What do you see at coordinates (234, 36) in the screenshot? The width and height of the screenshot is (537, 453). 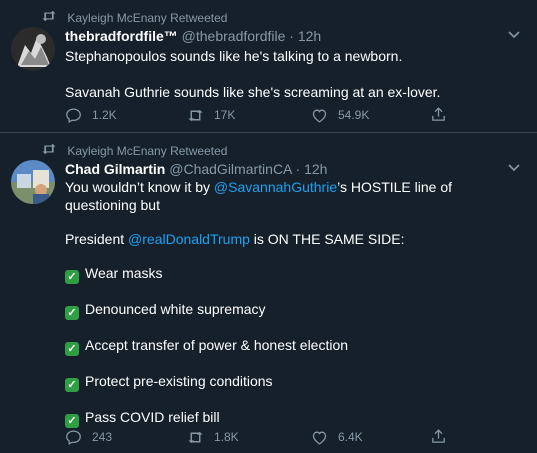 I see `handle: @thebradfordfile` at bounding box center [234, 36].